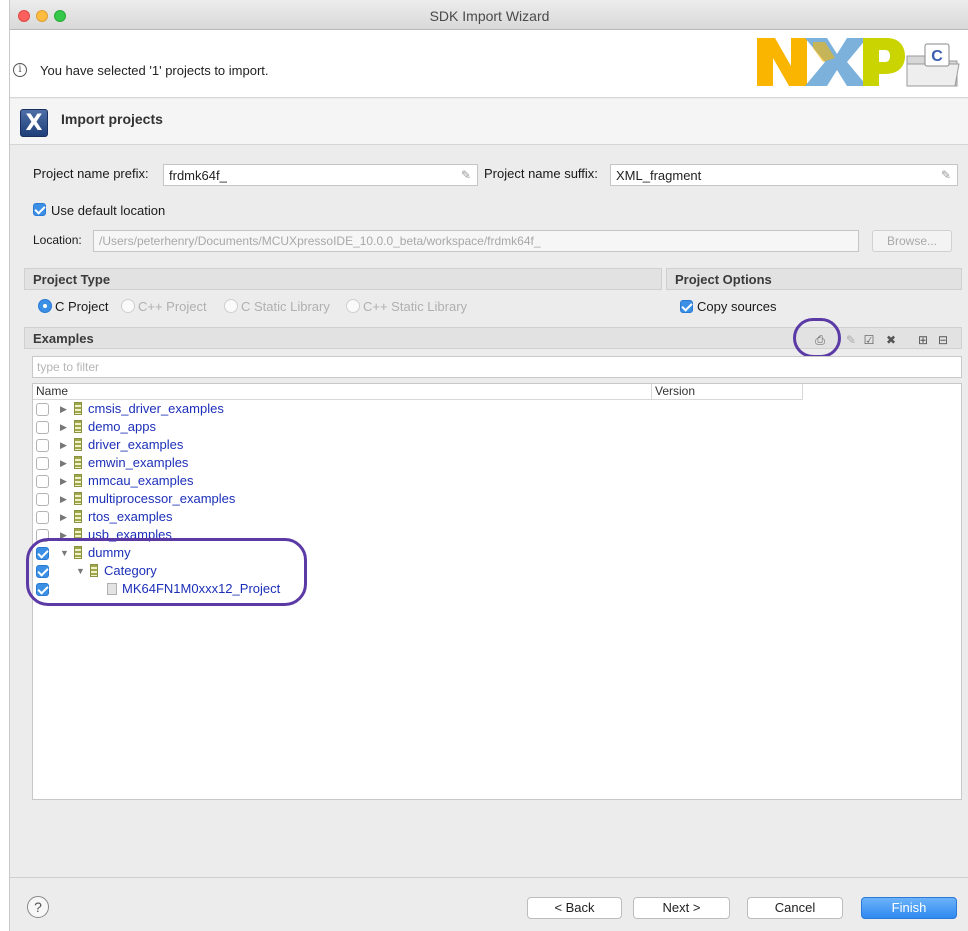 This screenshot has height=931, width=968. Describe the element at coordinates (851, 340) in the screenshot. I see `edit-icon: ✎` at that location.